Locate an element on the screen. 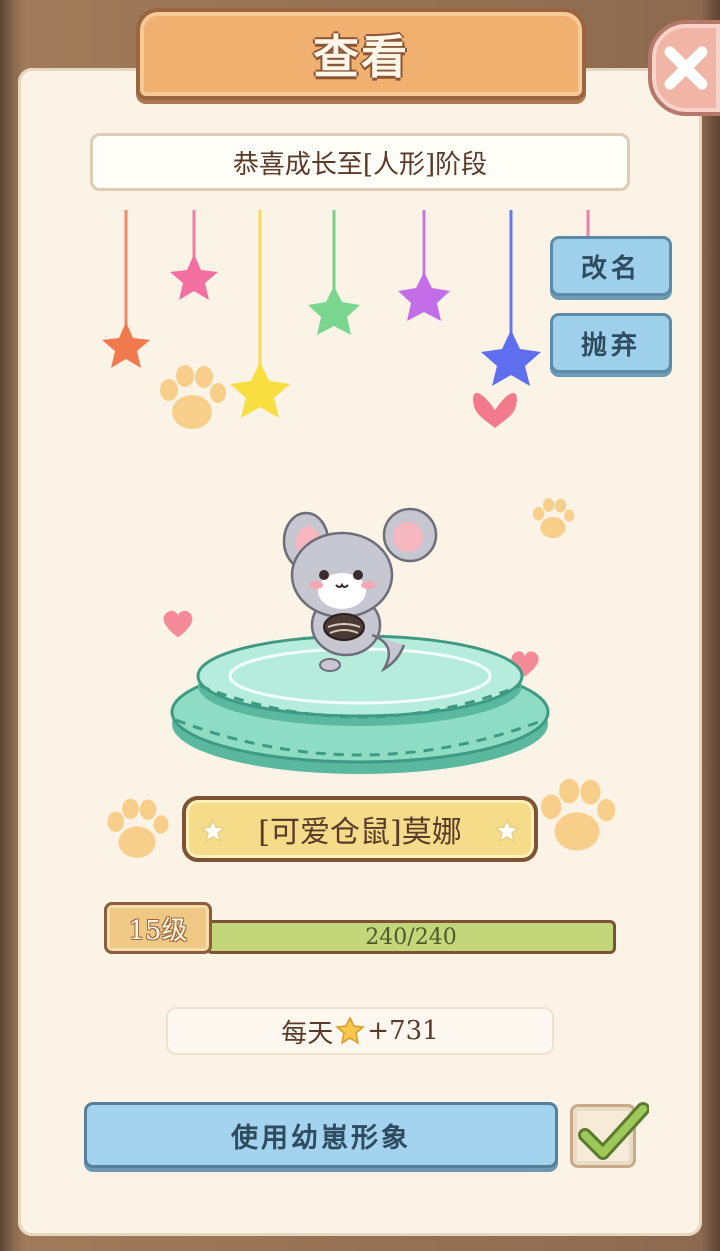 The image size is (720, 1251). abandon-button: 抛弃 is located at coordinates (611, 343).